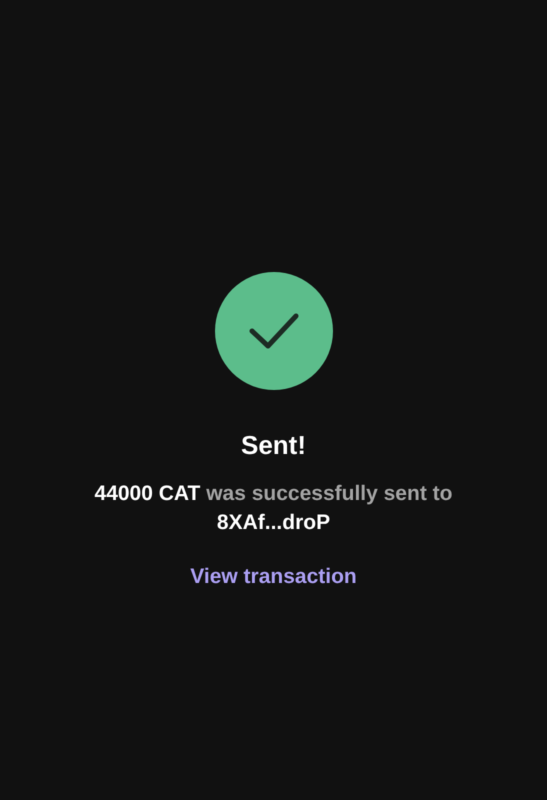 This screenshot has height=800, width=547. I want to click on view-transaction-link: View transaction, so click(273, 576).